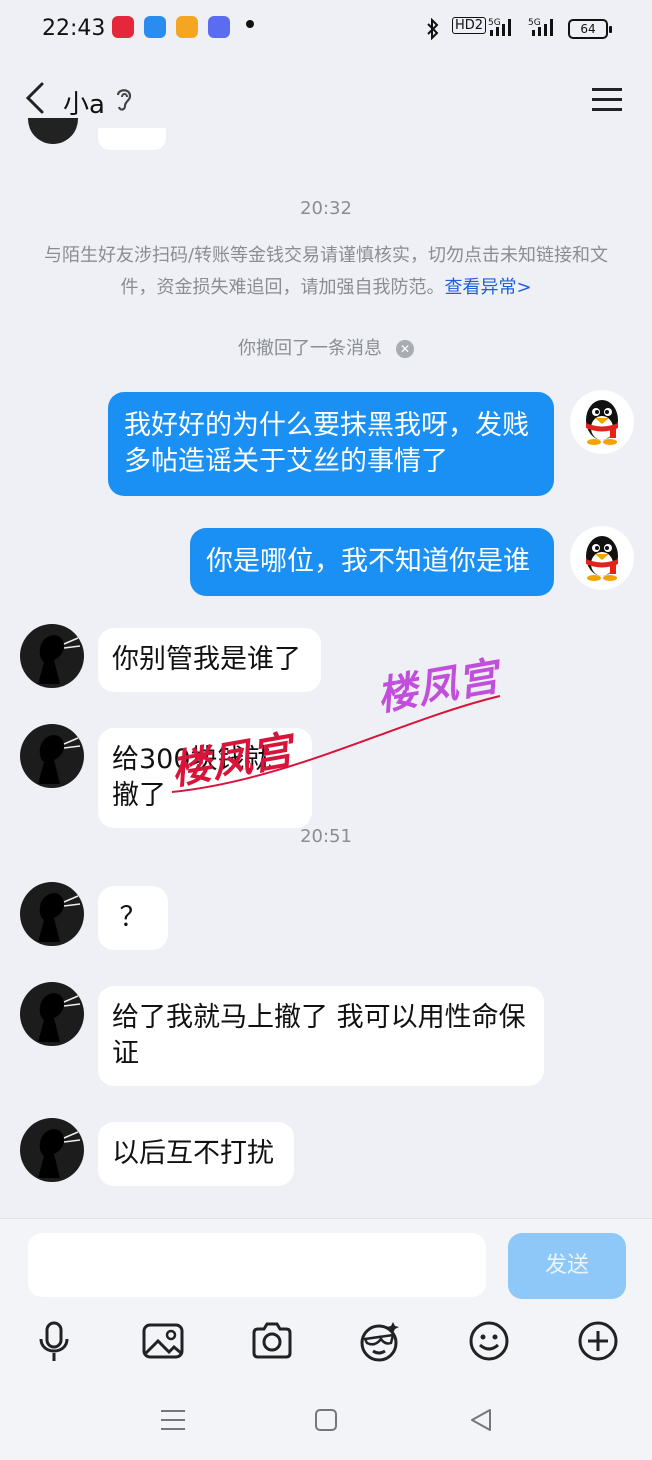 The width and height of the screenshot is (652, 1460). What do you see at coordinates (326, 443) in the screenshot?
I see `message-text: 我好好的为什么要抹黑我呀，发贱多帖造谣关于艾丝的事情了` at bounding box center [326, 443].